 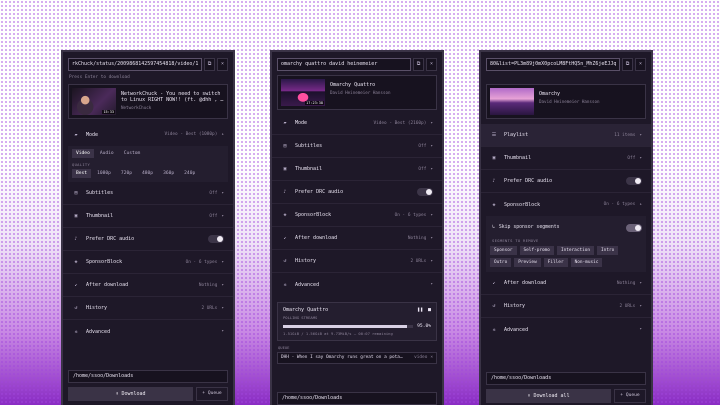 What do you see at coordinates (501, 262) in the screenshot?
I see `segment-chip-outro: Outro` at bounding box center [501, 262].